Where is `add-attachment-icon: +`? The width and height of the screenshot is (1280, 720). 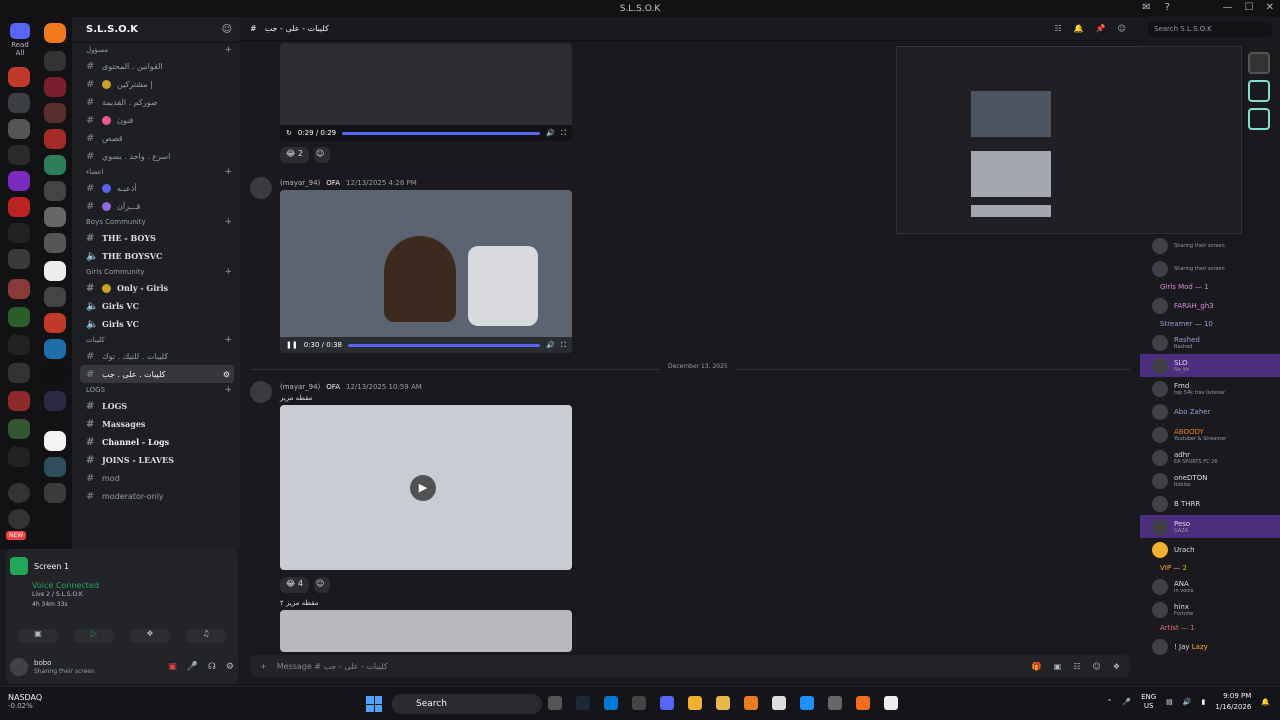
add-attachment-icon: + is located at coordinates (263, 666).